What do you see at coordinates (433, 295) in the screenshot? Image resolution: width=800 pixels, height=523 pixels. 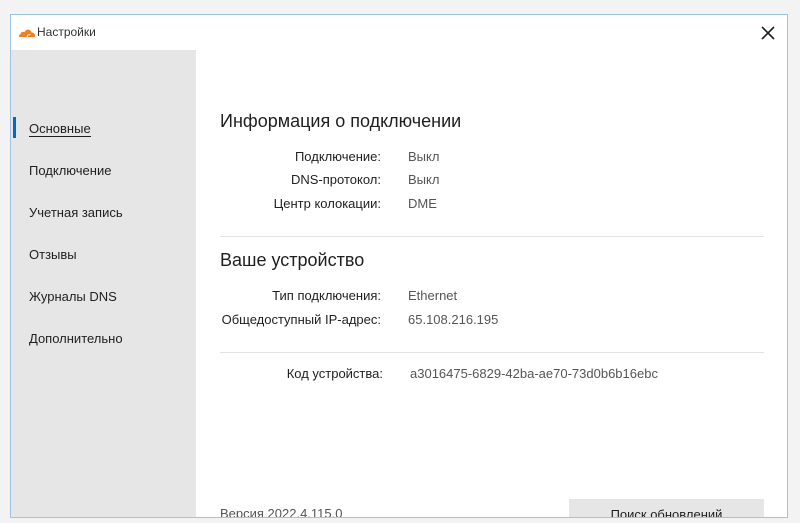 I see `connection-type-value: Ethernet` at bounding box center [433, 295].